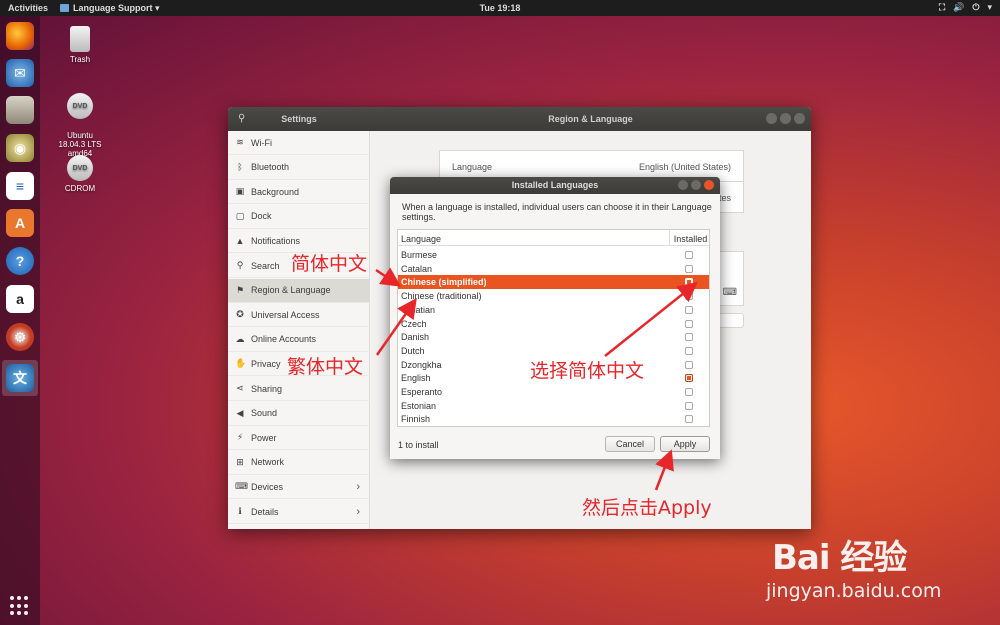  Describe the element at coordinates (80, 174) in the screenshot. I see `desktop-cdrom: DVD CDROM` at that location.